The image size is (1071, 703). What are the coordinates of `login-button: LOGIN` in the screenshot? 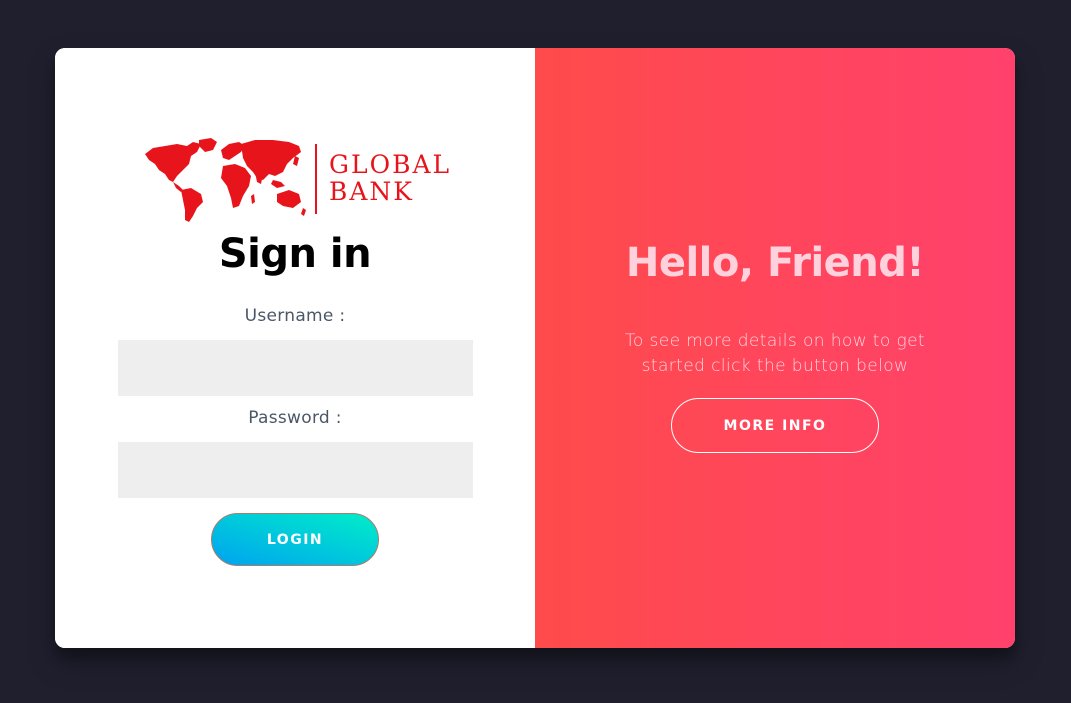 It's located at (295, 539).